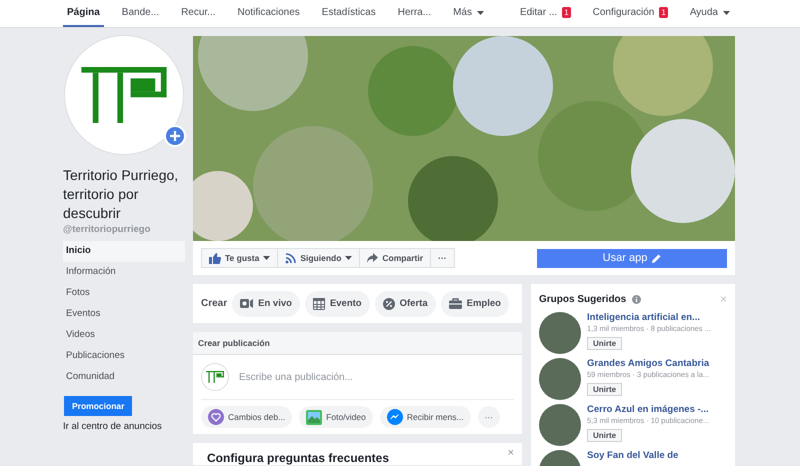  What do you see at coordinates (372, 258) in the screenshot?
I see `share-arrow-icon` at bounding box center [372, 258].